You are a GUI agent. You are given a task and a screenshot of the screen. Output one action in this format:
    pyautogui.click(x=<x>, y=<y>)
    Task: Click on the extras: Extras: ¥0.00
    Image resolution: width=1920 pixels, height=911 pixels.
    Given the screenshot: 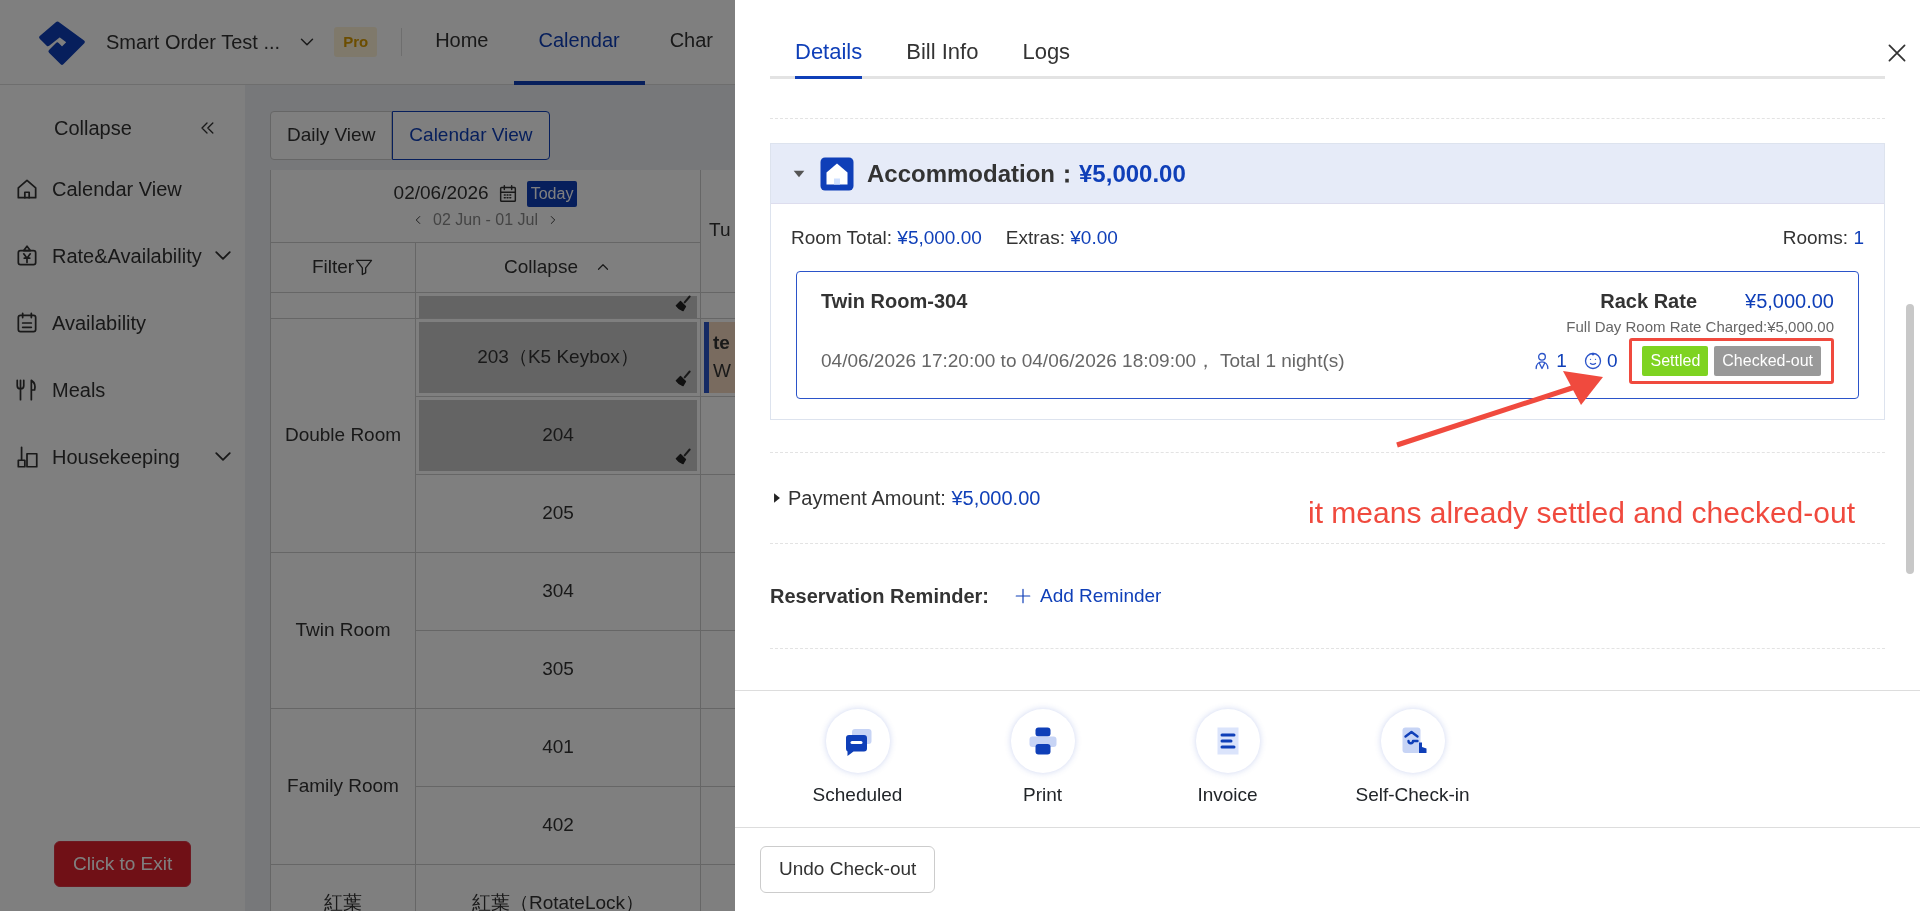 What is the action you would take?
    pyautogui.click(x=1061, y=238)
    